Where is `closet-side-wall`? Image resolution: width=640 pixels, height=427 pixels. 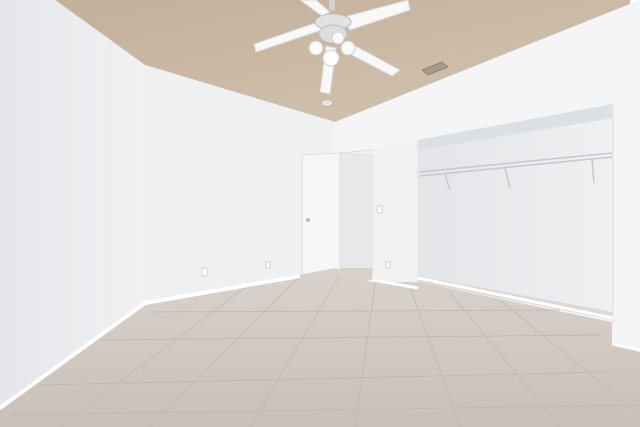
closet-side-wall is located at coordinates (395, 215).